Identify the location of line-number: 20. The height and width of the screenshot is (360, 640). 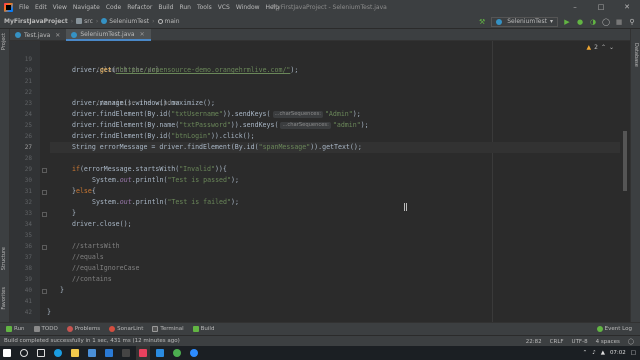
(28, 70).